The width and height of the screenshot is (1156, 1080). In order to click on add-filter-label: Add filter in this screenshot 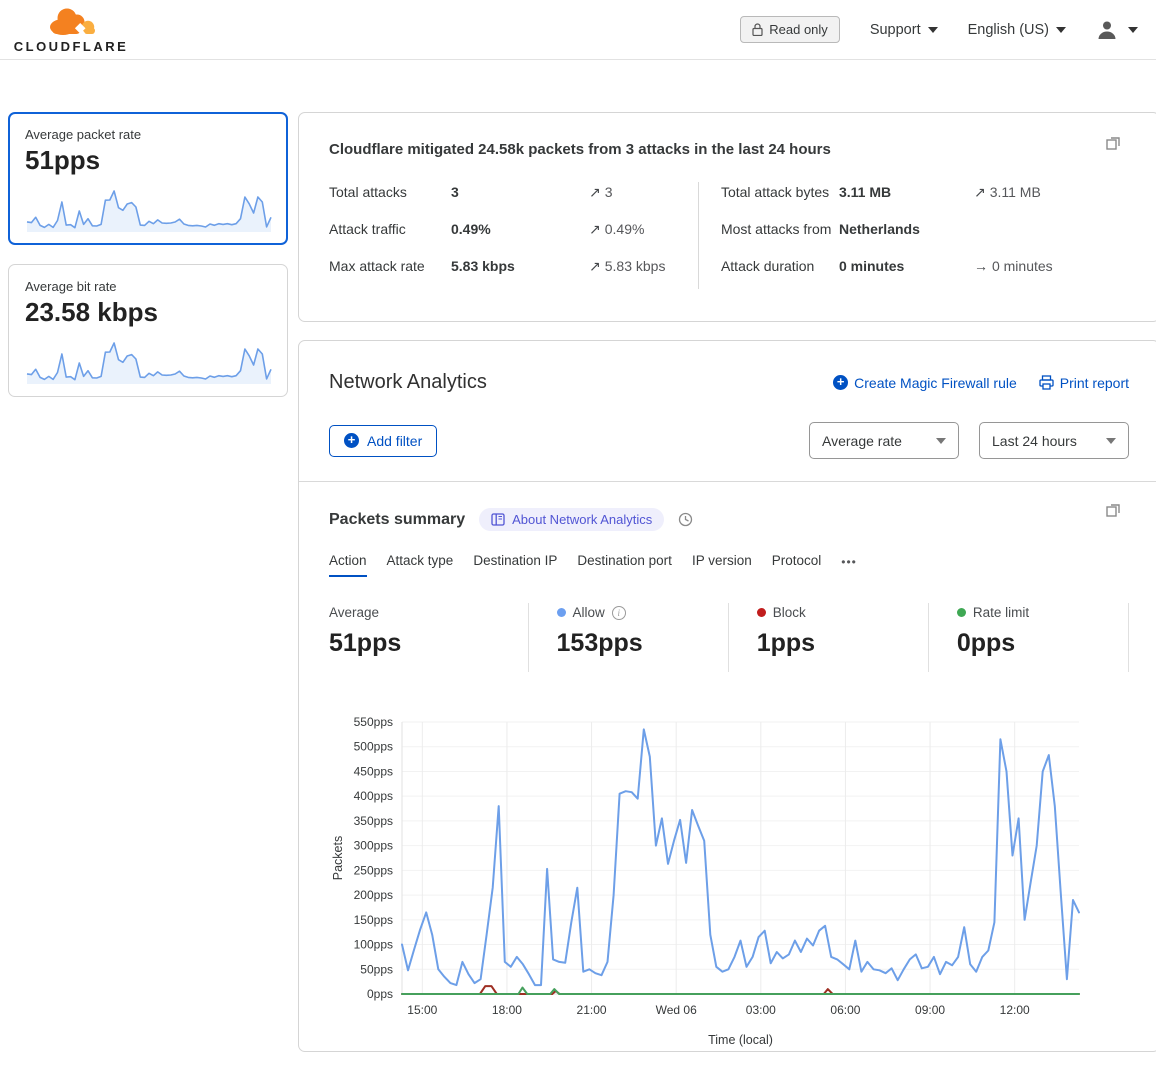, I will do `click(395, 440)`.